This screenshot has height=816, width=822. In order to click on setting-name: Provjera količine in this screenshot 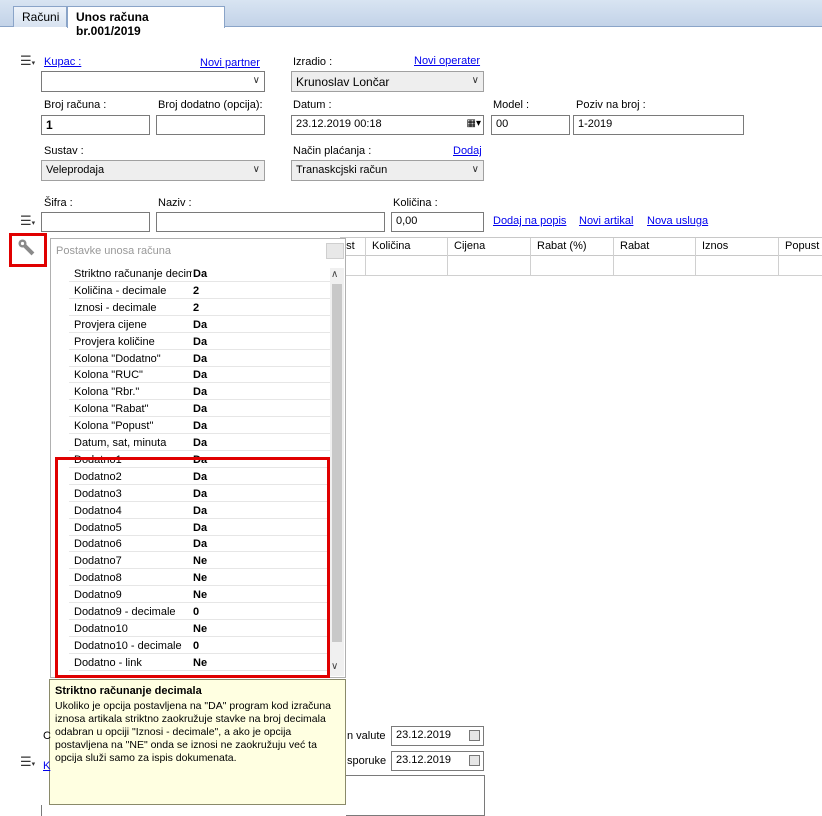, I will do `click(114, 341)`.